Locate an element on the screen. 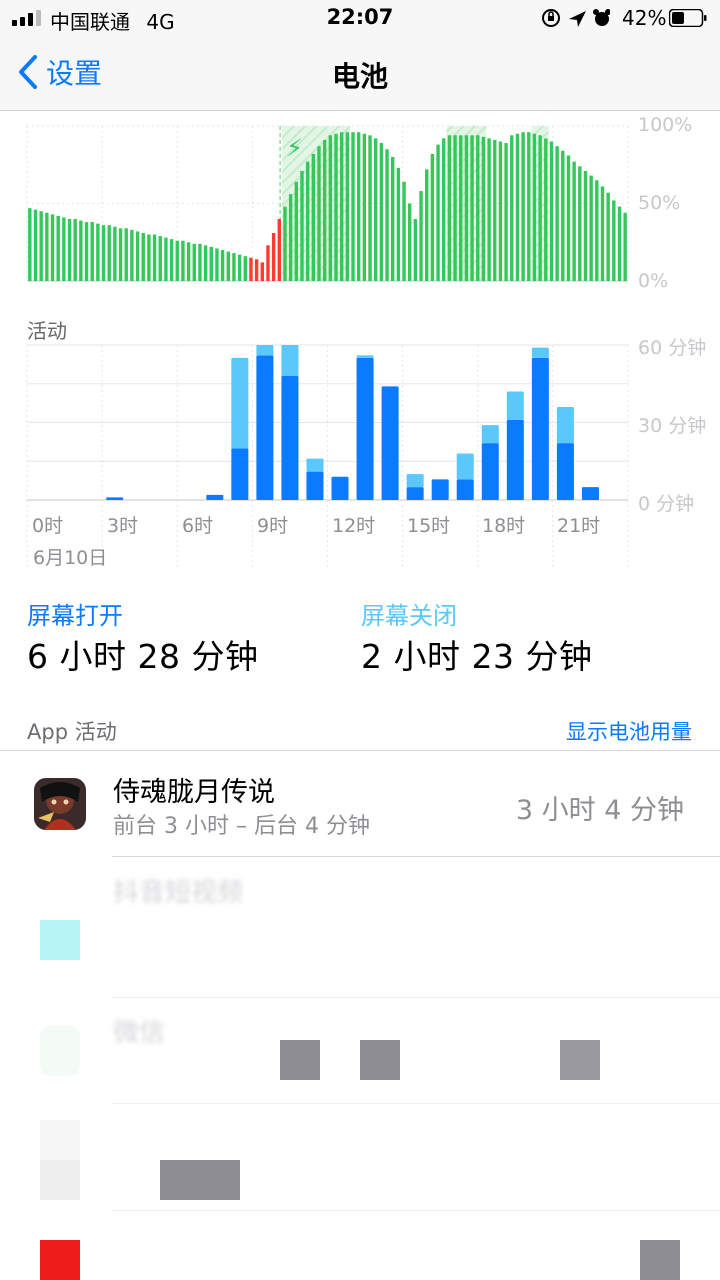  faded-app-name: 微信 is located at coordinates (139, 1033).